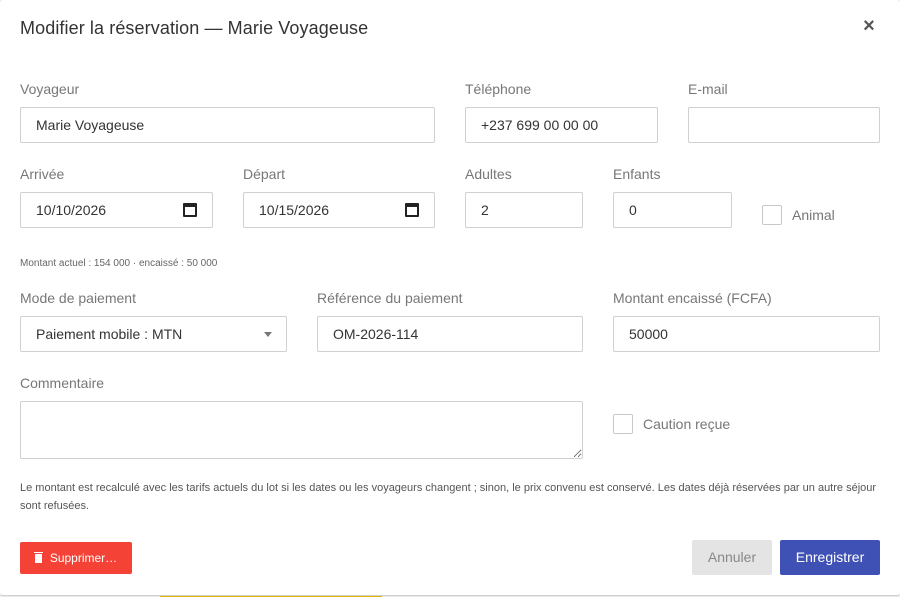  What do you see at coordinates (869, 26) in the screenshot?
I see `close-icon: ×` at bounding box center [869, 26].